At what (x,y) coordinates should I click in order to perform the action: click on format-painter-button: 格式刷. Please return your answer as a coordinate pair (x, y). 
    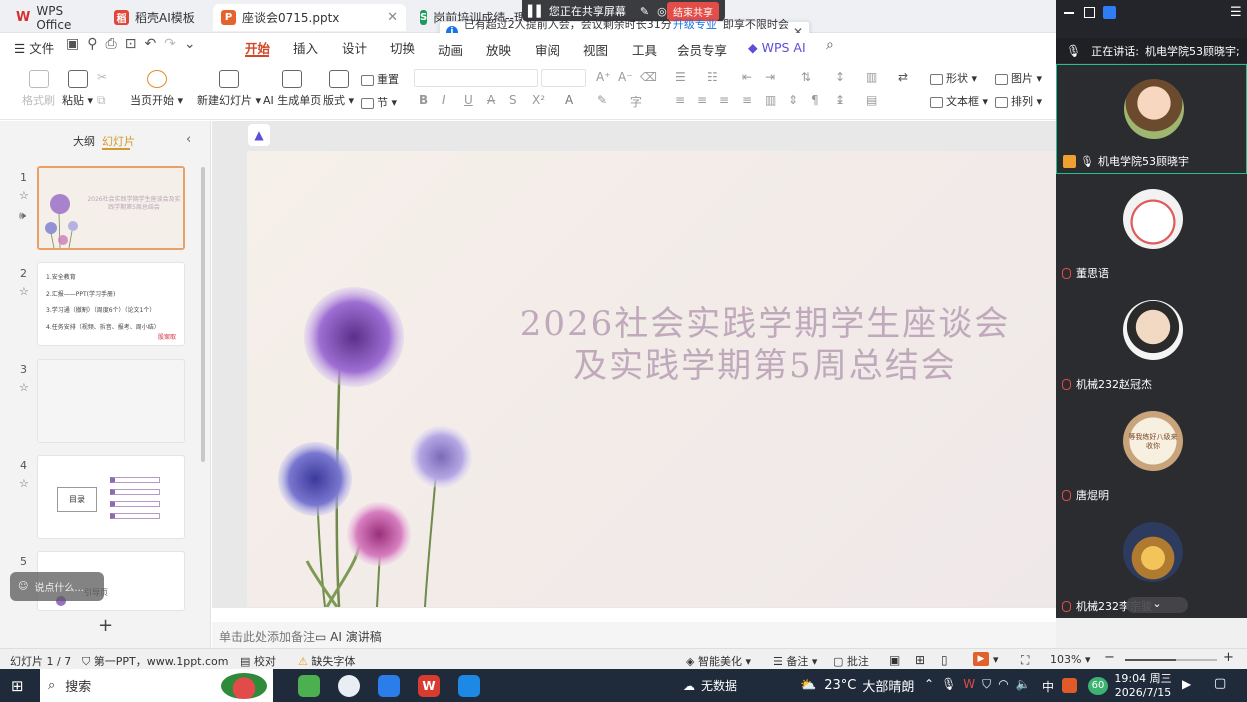
    Looking at the image, I should click on (38, 89).